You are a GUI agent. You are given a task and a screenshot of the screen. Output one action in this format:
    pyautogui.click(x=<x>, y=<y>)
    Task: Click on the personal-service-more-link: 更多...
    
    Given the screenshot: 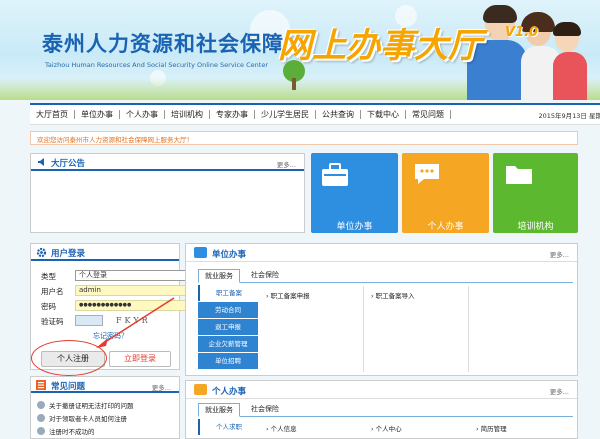 What is the action you would take?
    pyautogui.click(x=559, y=391)
    